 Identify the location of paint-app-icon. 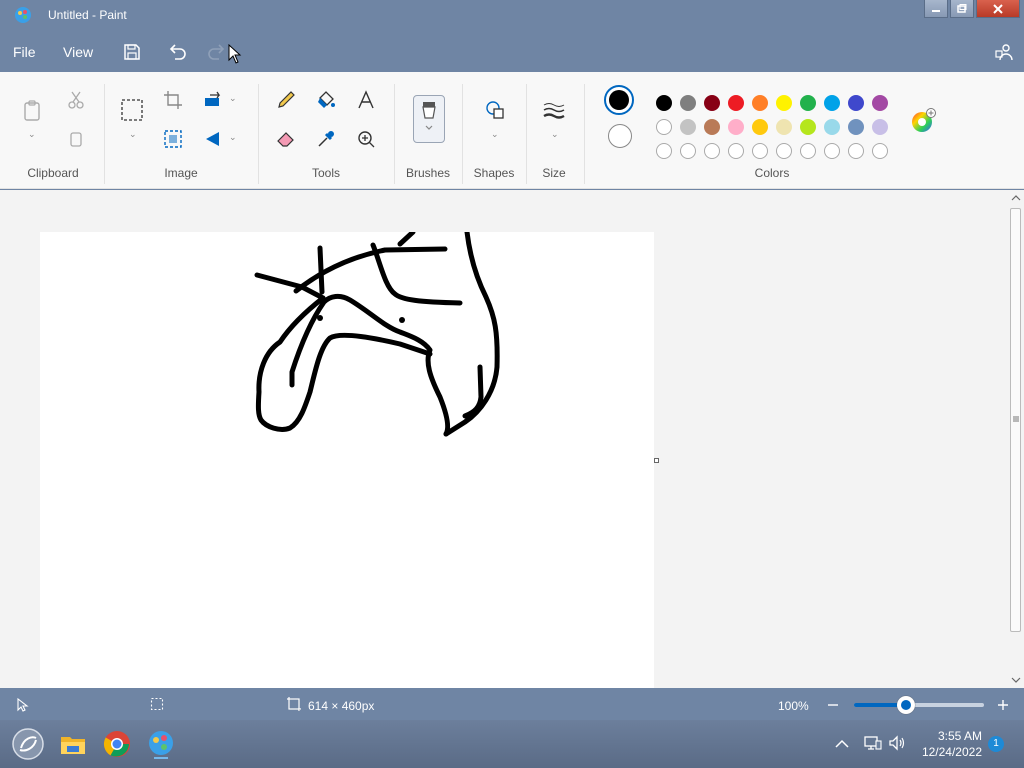
(23, 15).